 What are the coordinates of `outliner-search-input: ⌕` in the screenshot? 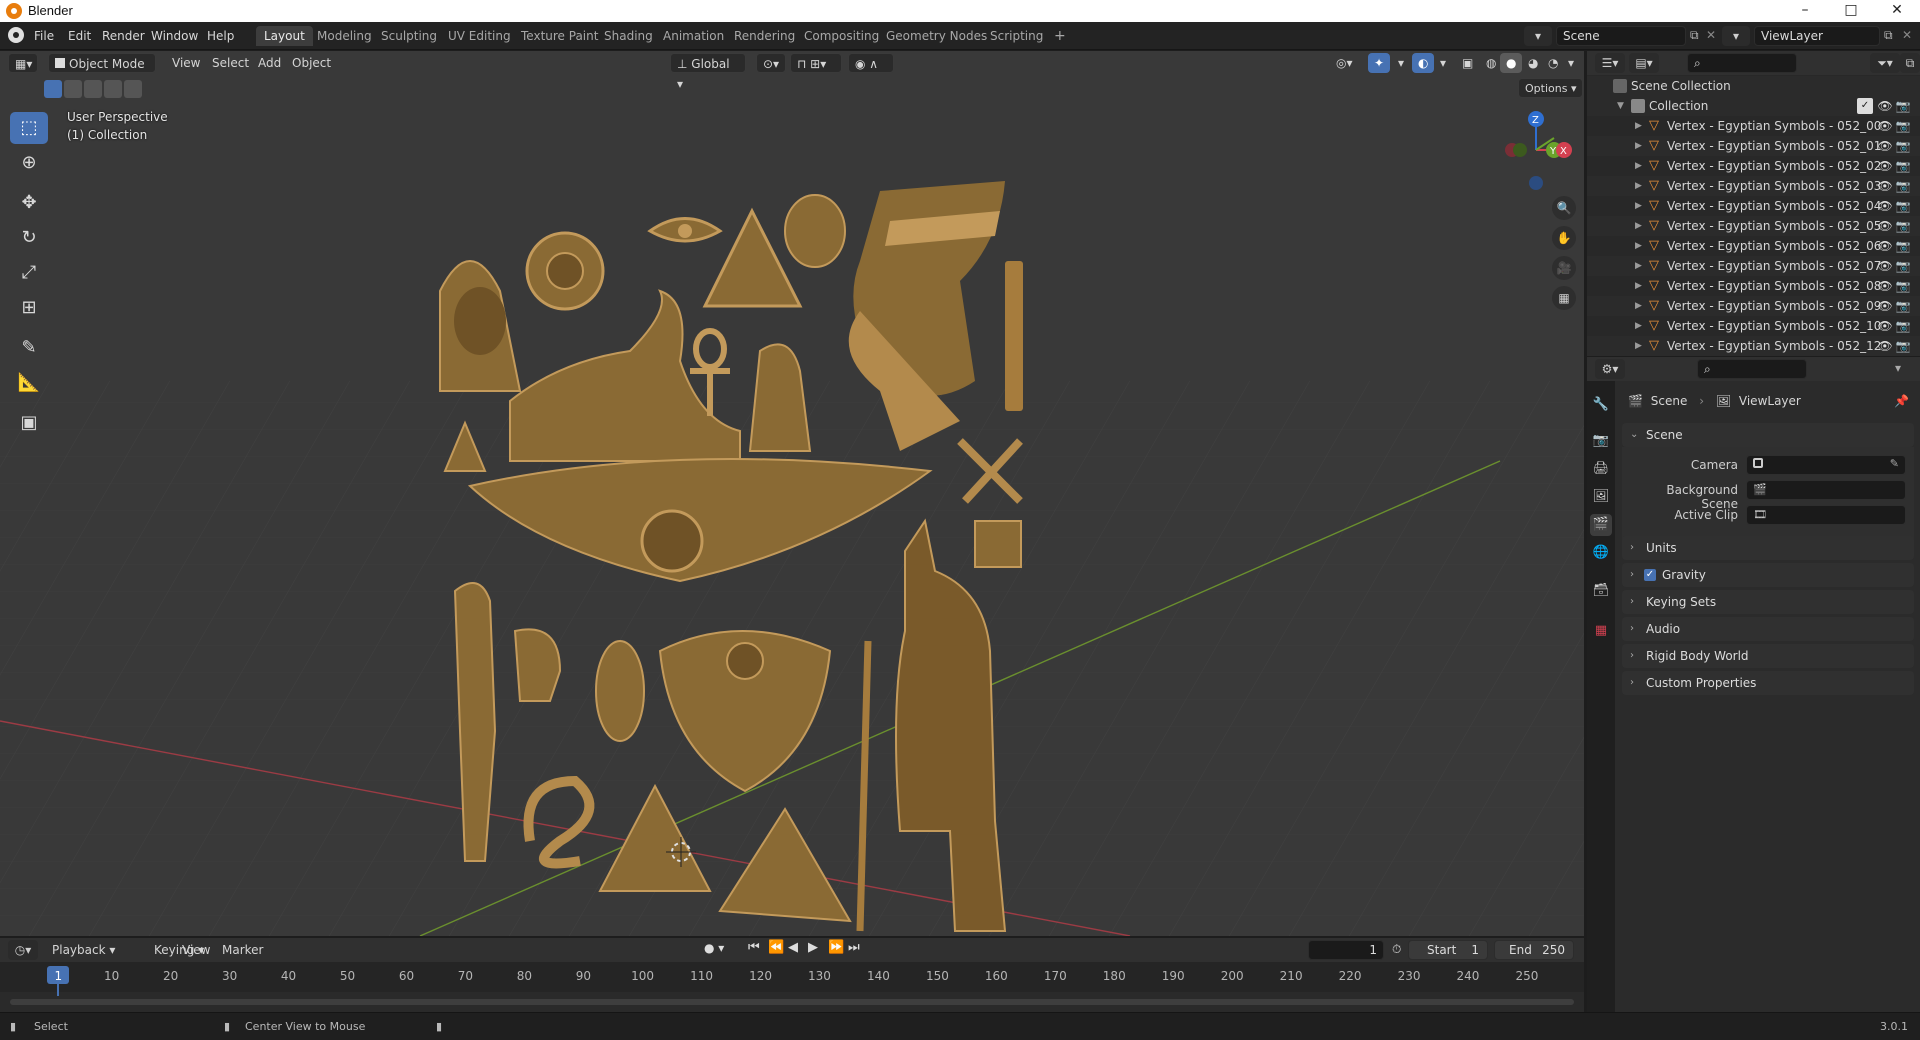 It's located at (1742, 63).